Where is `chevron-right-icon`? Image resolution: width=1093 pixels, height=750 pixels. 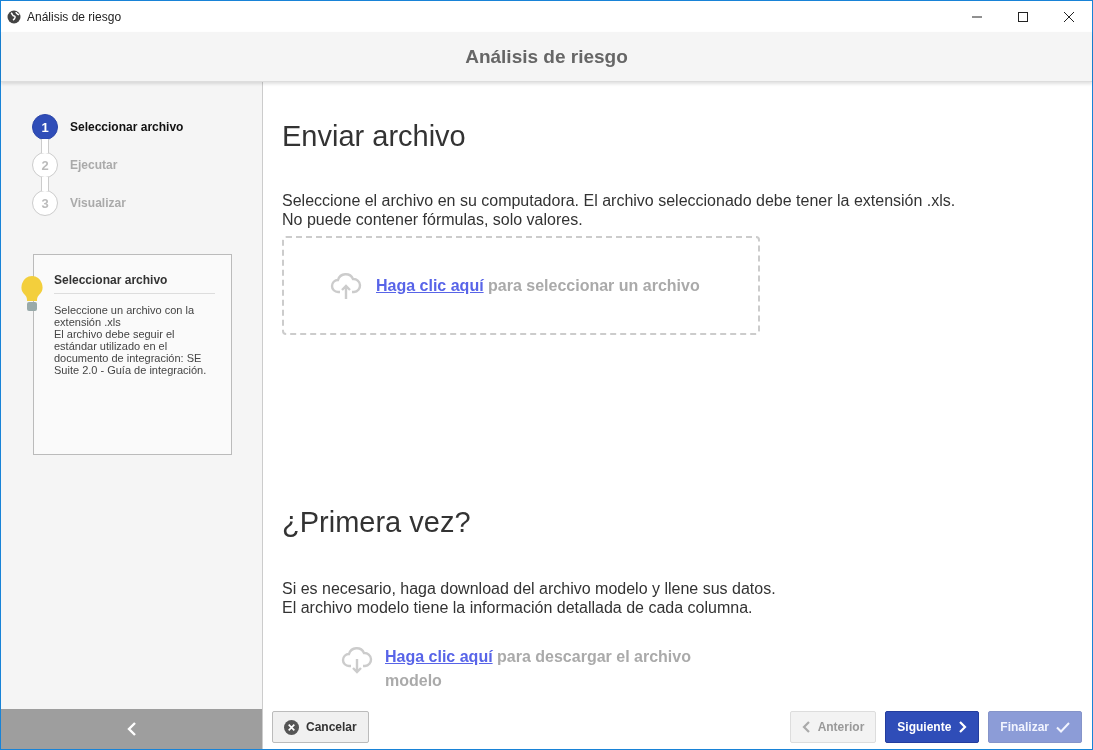
chevron-right-icon is located at coordinates (963, 727).